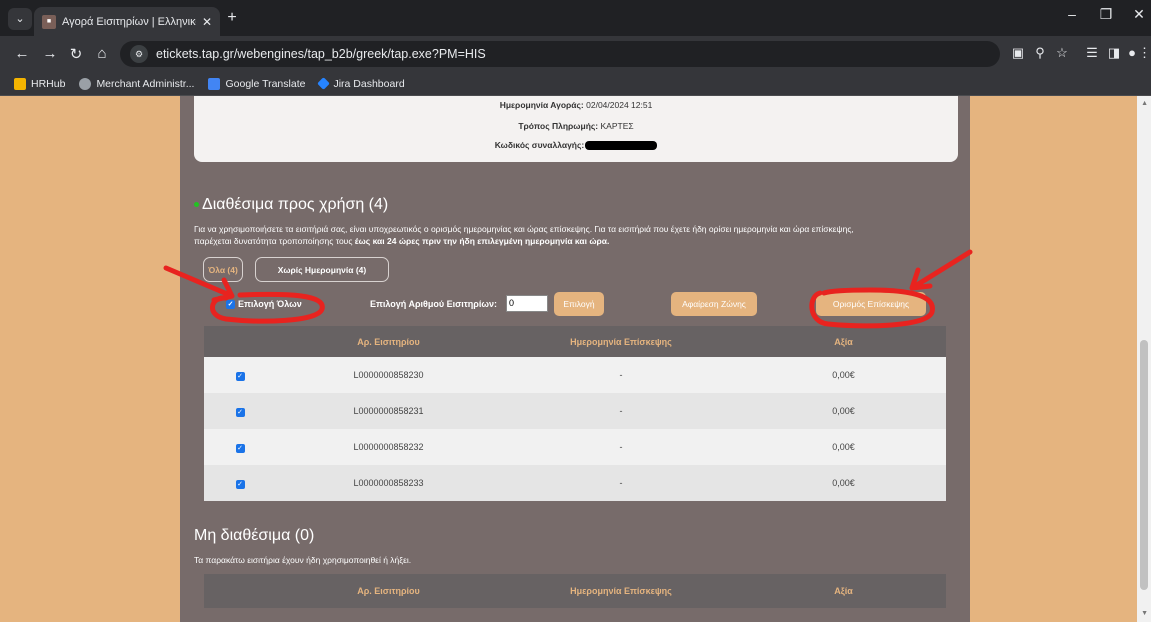  Describe the element at coordinates (1144, 465) in the screenshot. I see `scrollbar-thumb` at that location.